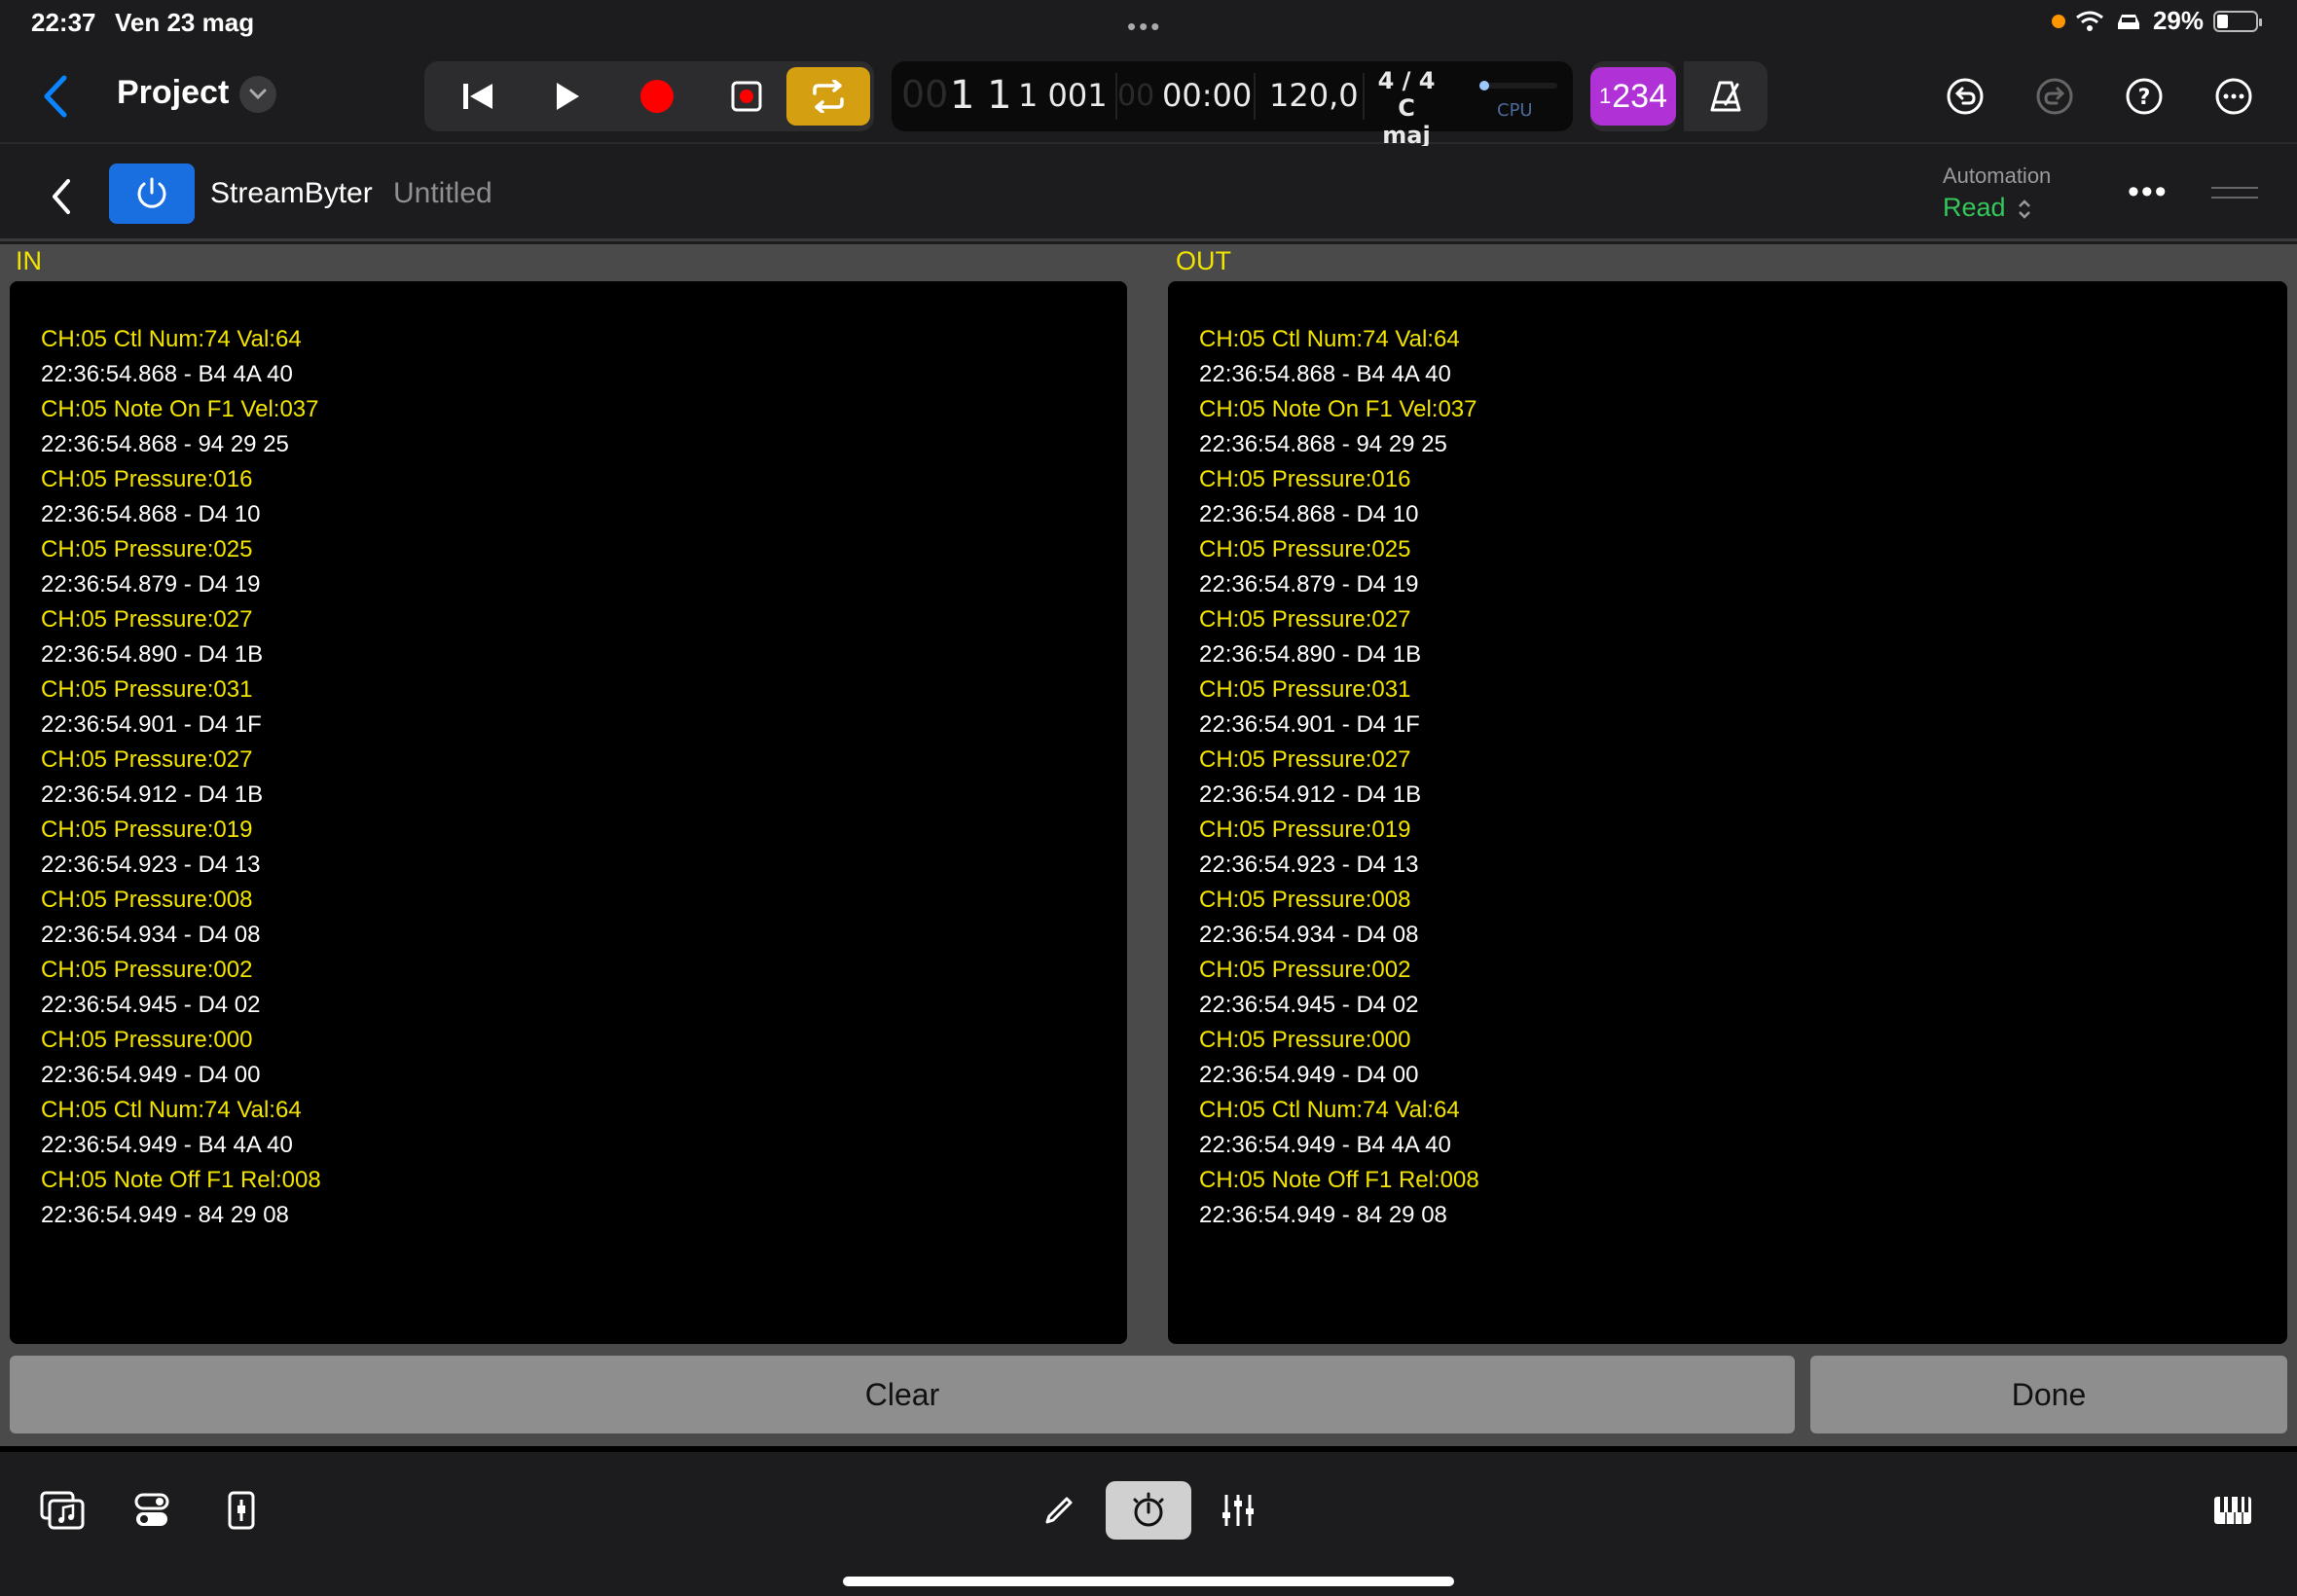 The width and height of the screenshot is (2297, 1596). I want to click on out-log-event: CH:05 Pressure:000, so click(1305, 1040).